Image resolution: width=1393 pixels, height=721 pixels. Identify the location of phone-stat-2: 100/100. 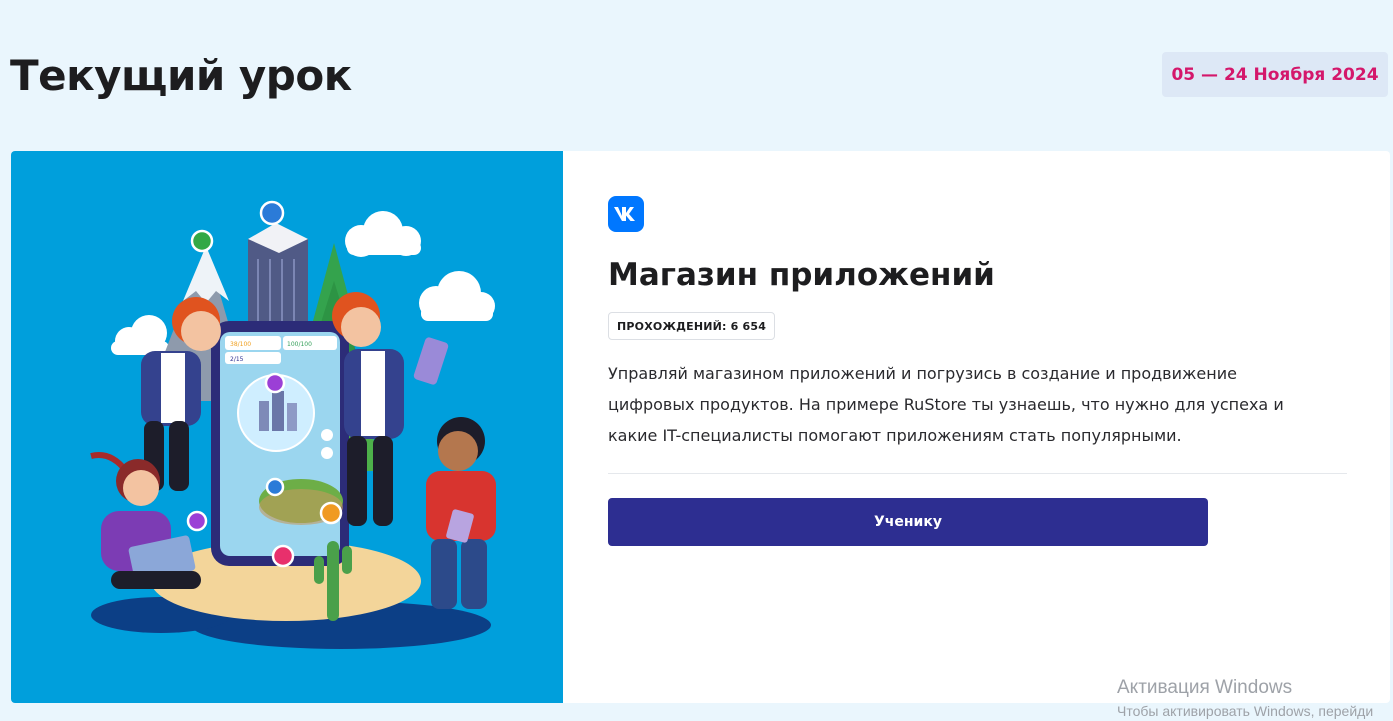
(299, 344).